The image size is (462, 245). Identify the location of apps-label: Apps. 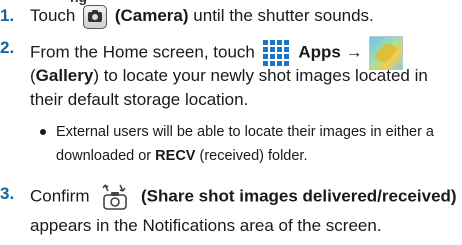
(319, 52).